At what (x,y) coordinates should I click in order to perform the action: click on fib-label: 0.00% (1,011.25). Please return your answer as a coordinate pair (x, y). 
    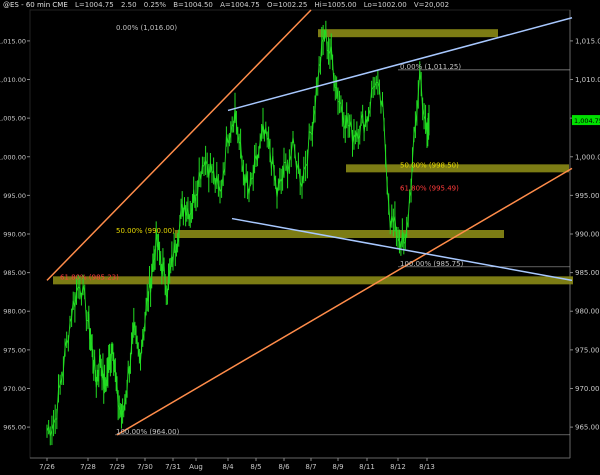
    Looking at the image, I should click on (430, 67).